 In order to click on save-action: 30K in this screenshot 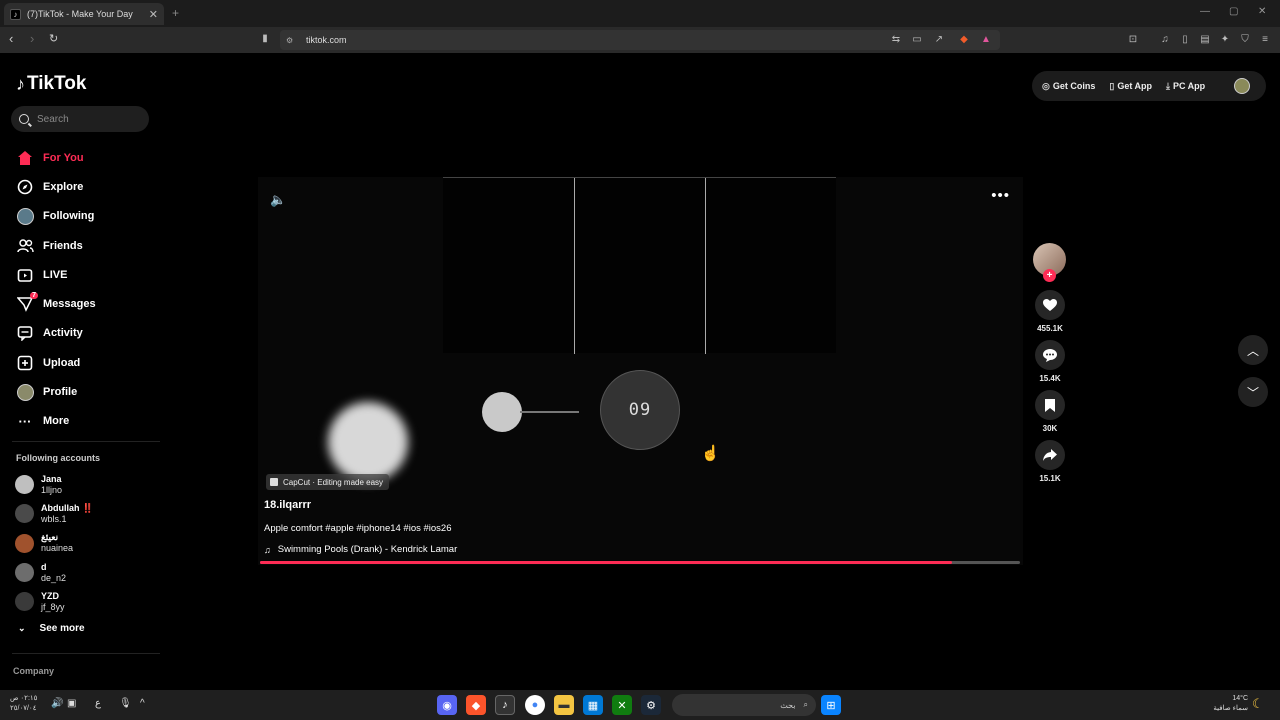, I will do `click(1050, 411)`.